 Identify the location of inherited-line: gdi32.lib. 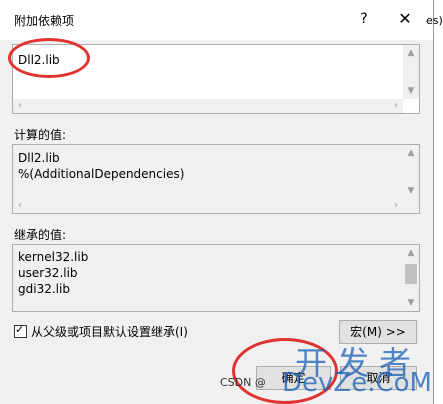
(44, 289).